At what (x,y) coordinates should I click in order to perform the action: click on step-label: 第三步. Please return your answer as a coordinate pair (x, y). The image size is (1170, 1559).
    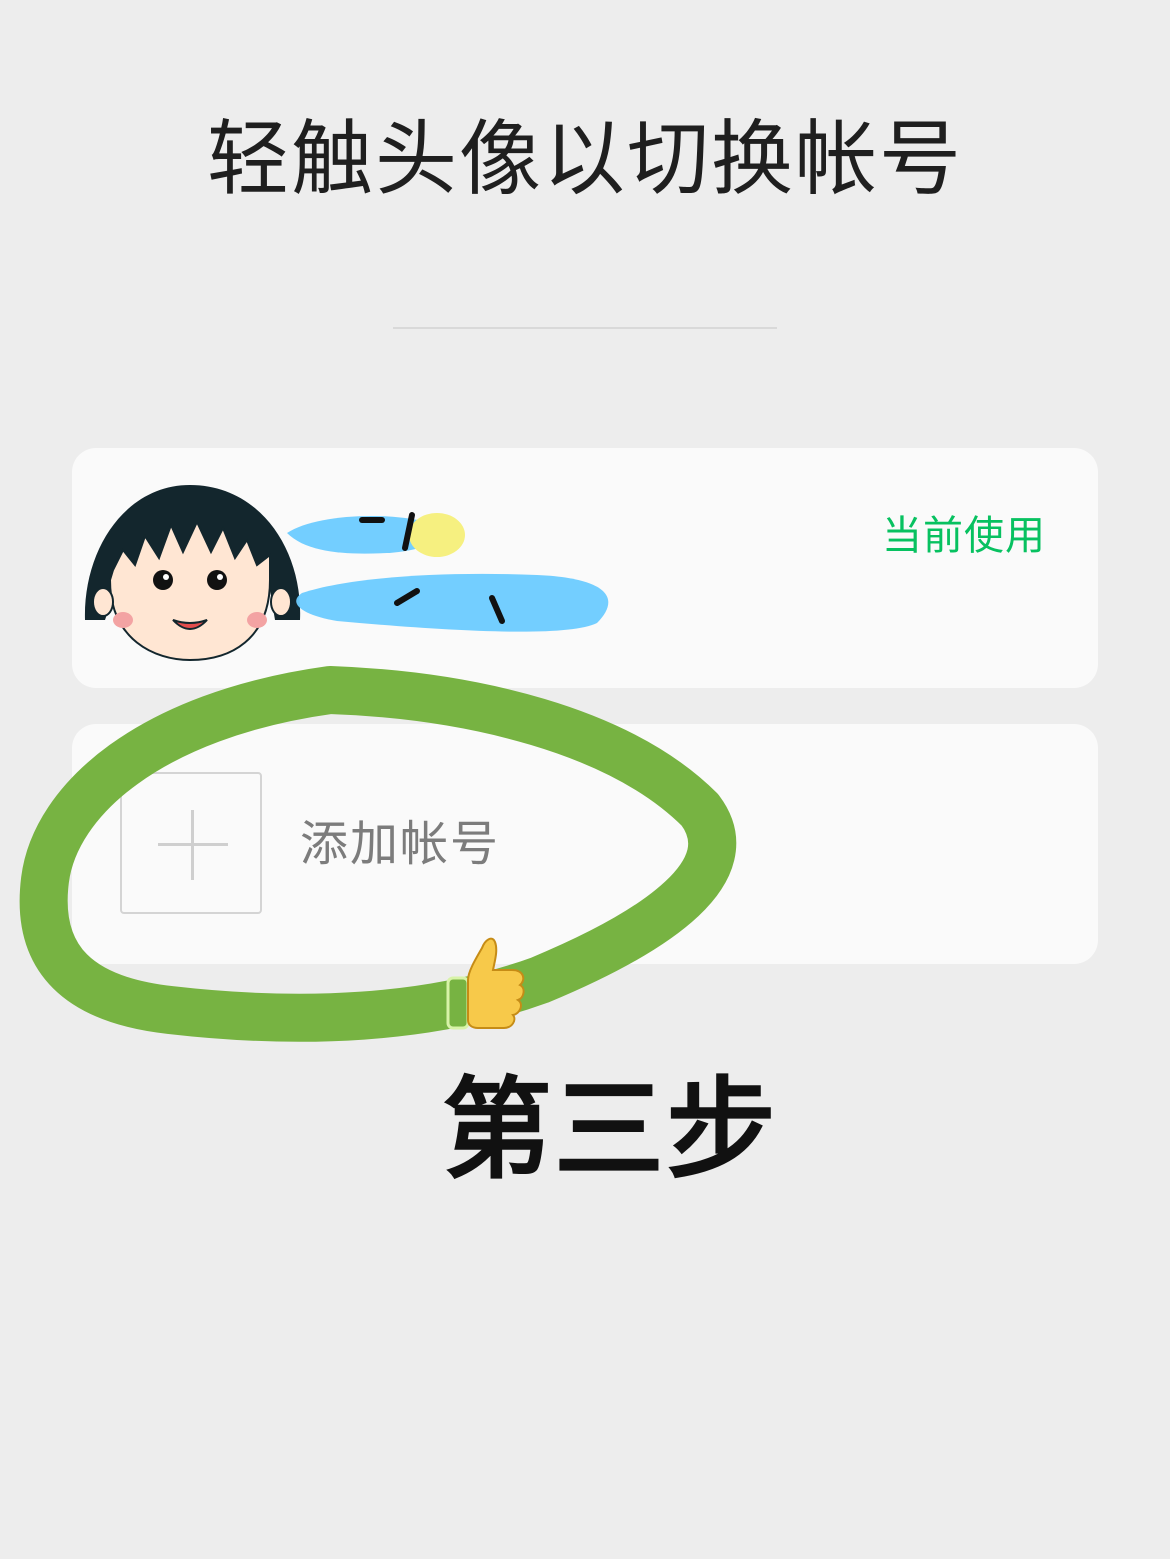
    Looking at the image, I should click on (610, 1130).